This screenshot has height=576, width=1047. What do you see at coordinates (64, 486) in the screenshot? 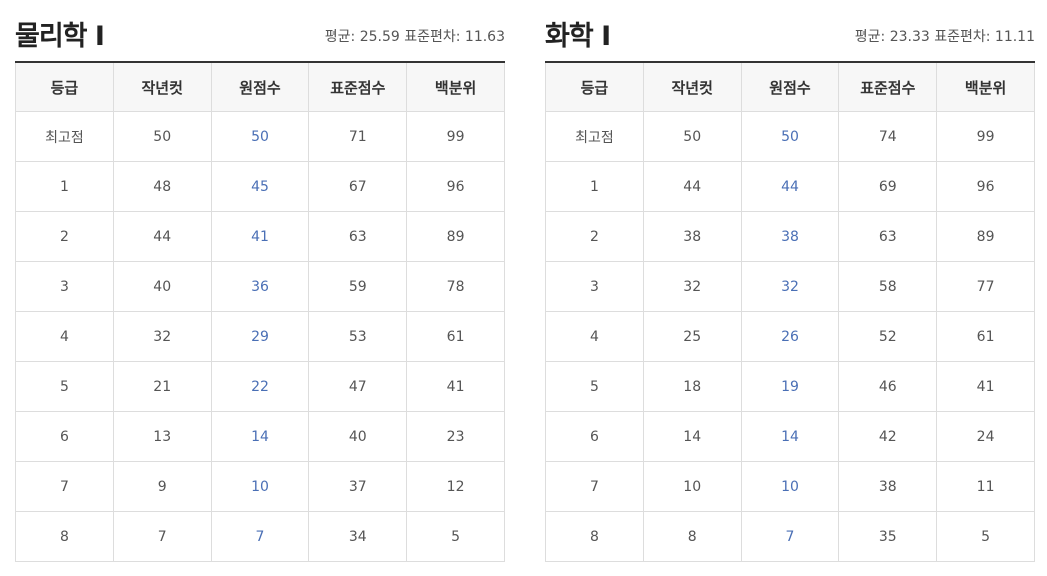
I see `cell-grade: 7` at bounding box center [64, 486].